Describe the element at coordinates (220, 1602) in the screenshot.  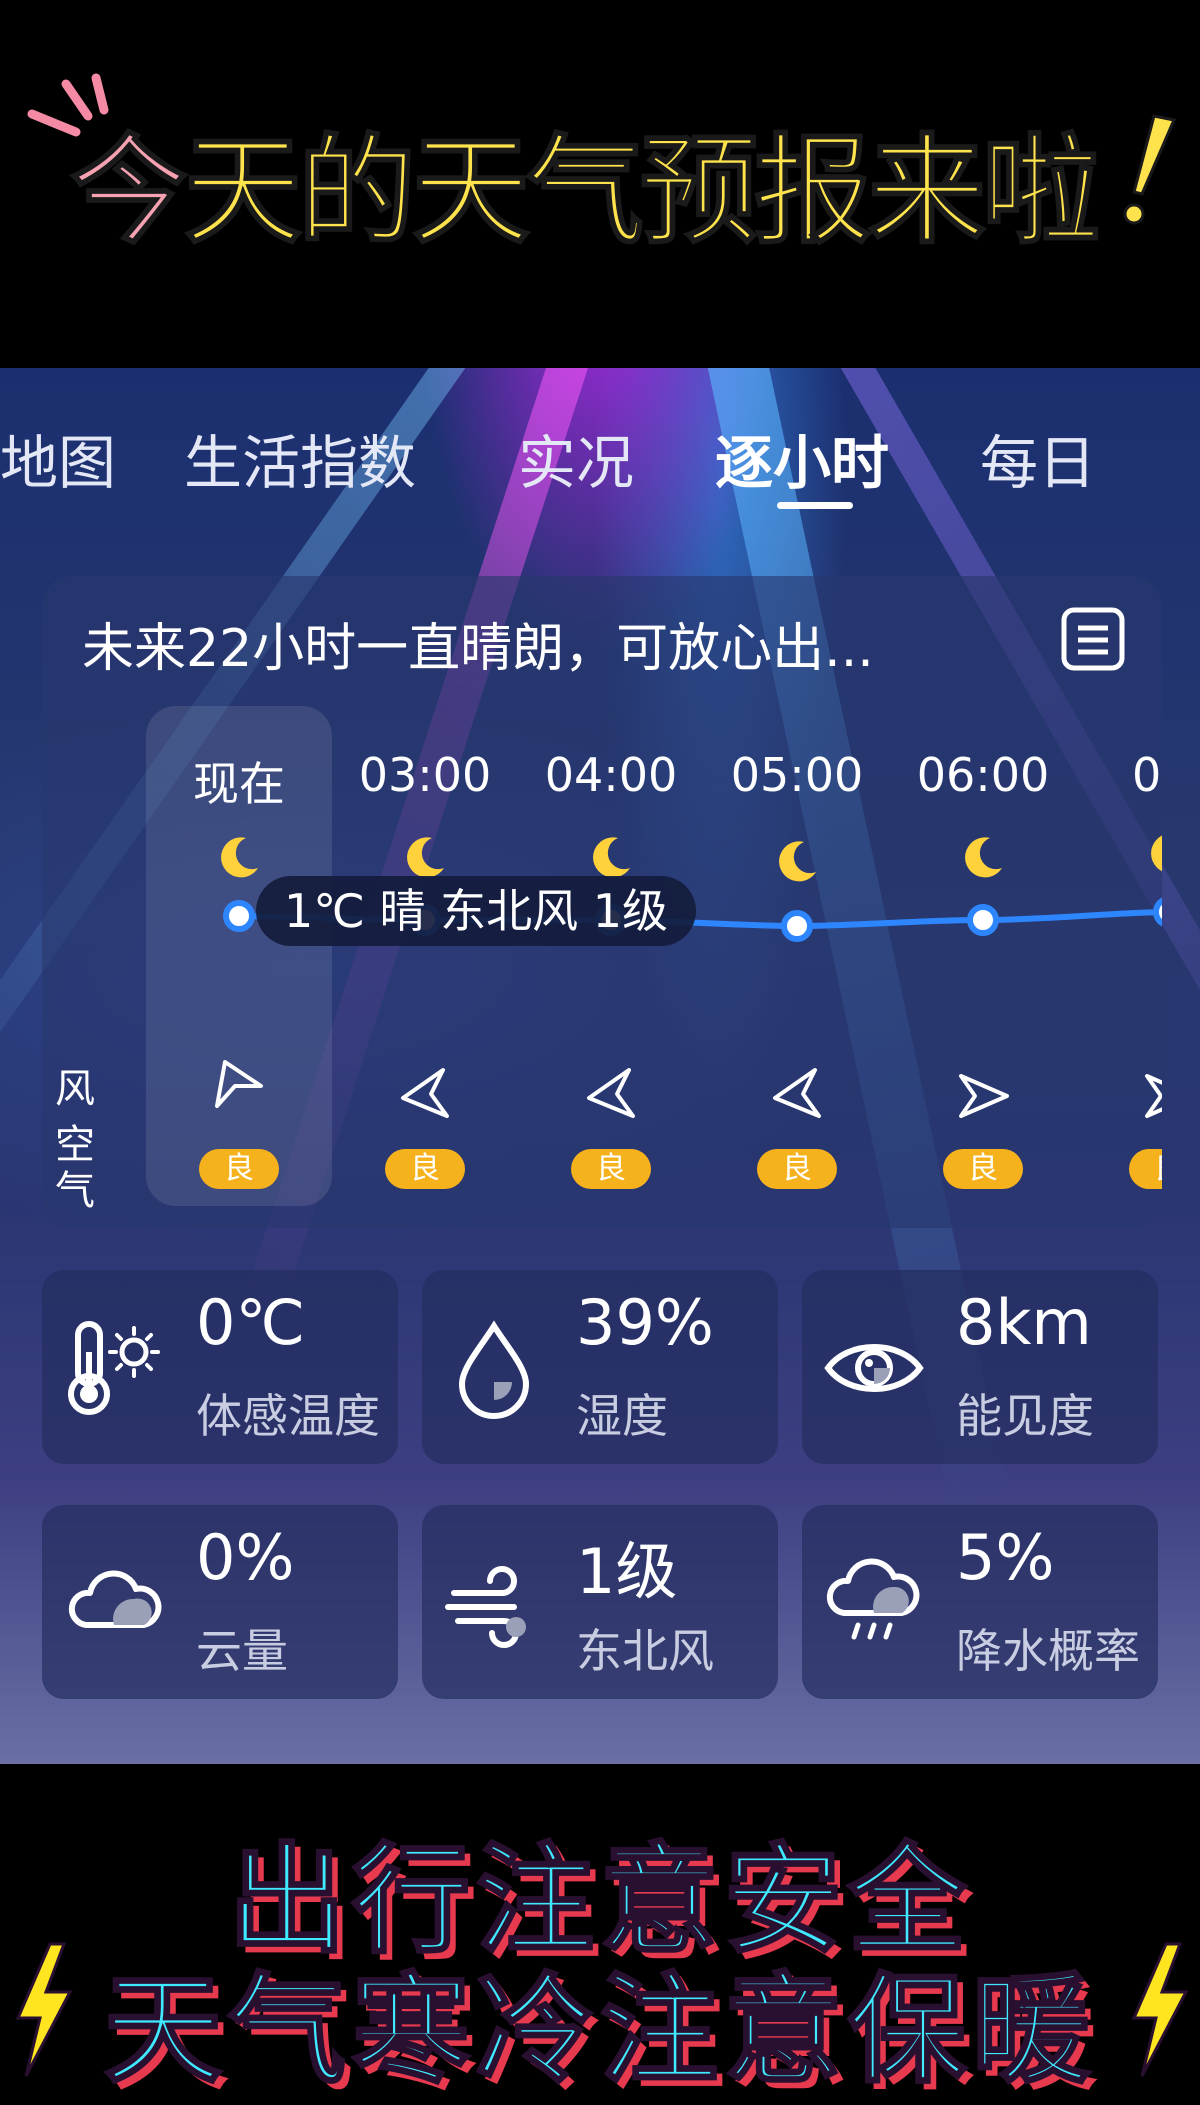
I see `tile-cloud-cover: 0% 云量` at that location.